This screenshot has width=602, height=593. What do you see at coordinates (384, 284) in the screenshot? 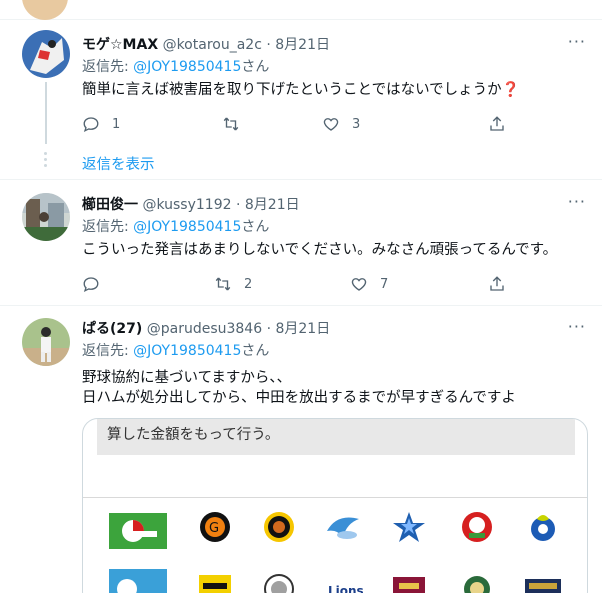
I see `like-count: 7` at bounding box center [384, 284].